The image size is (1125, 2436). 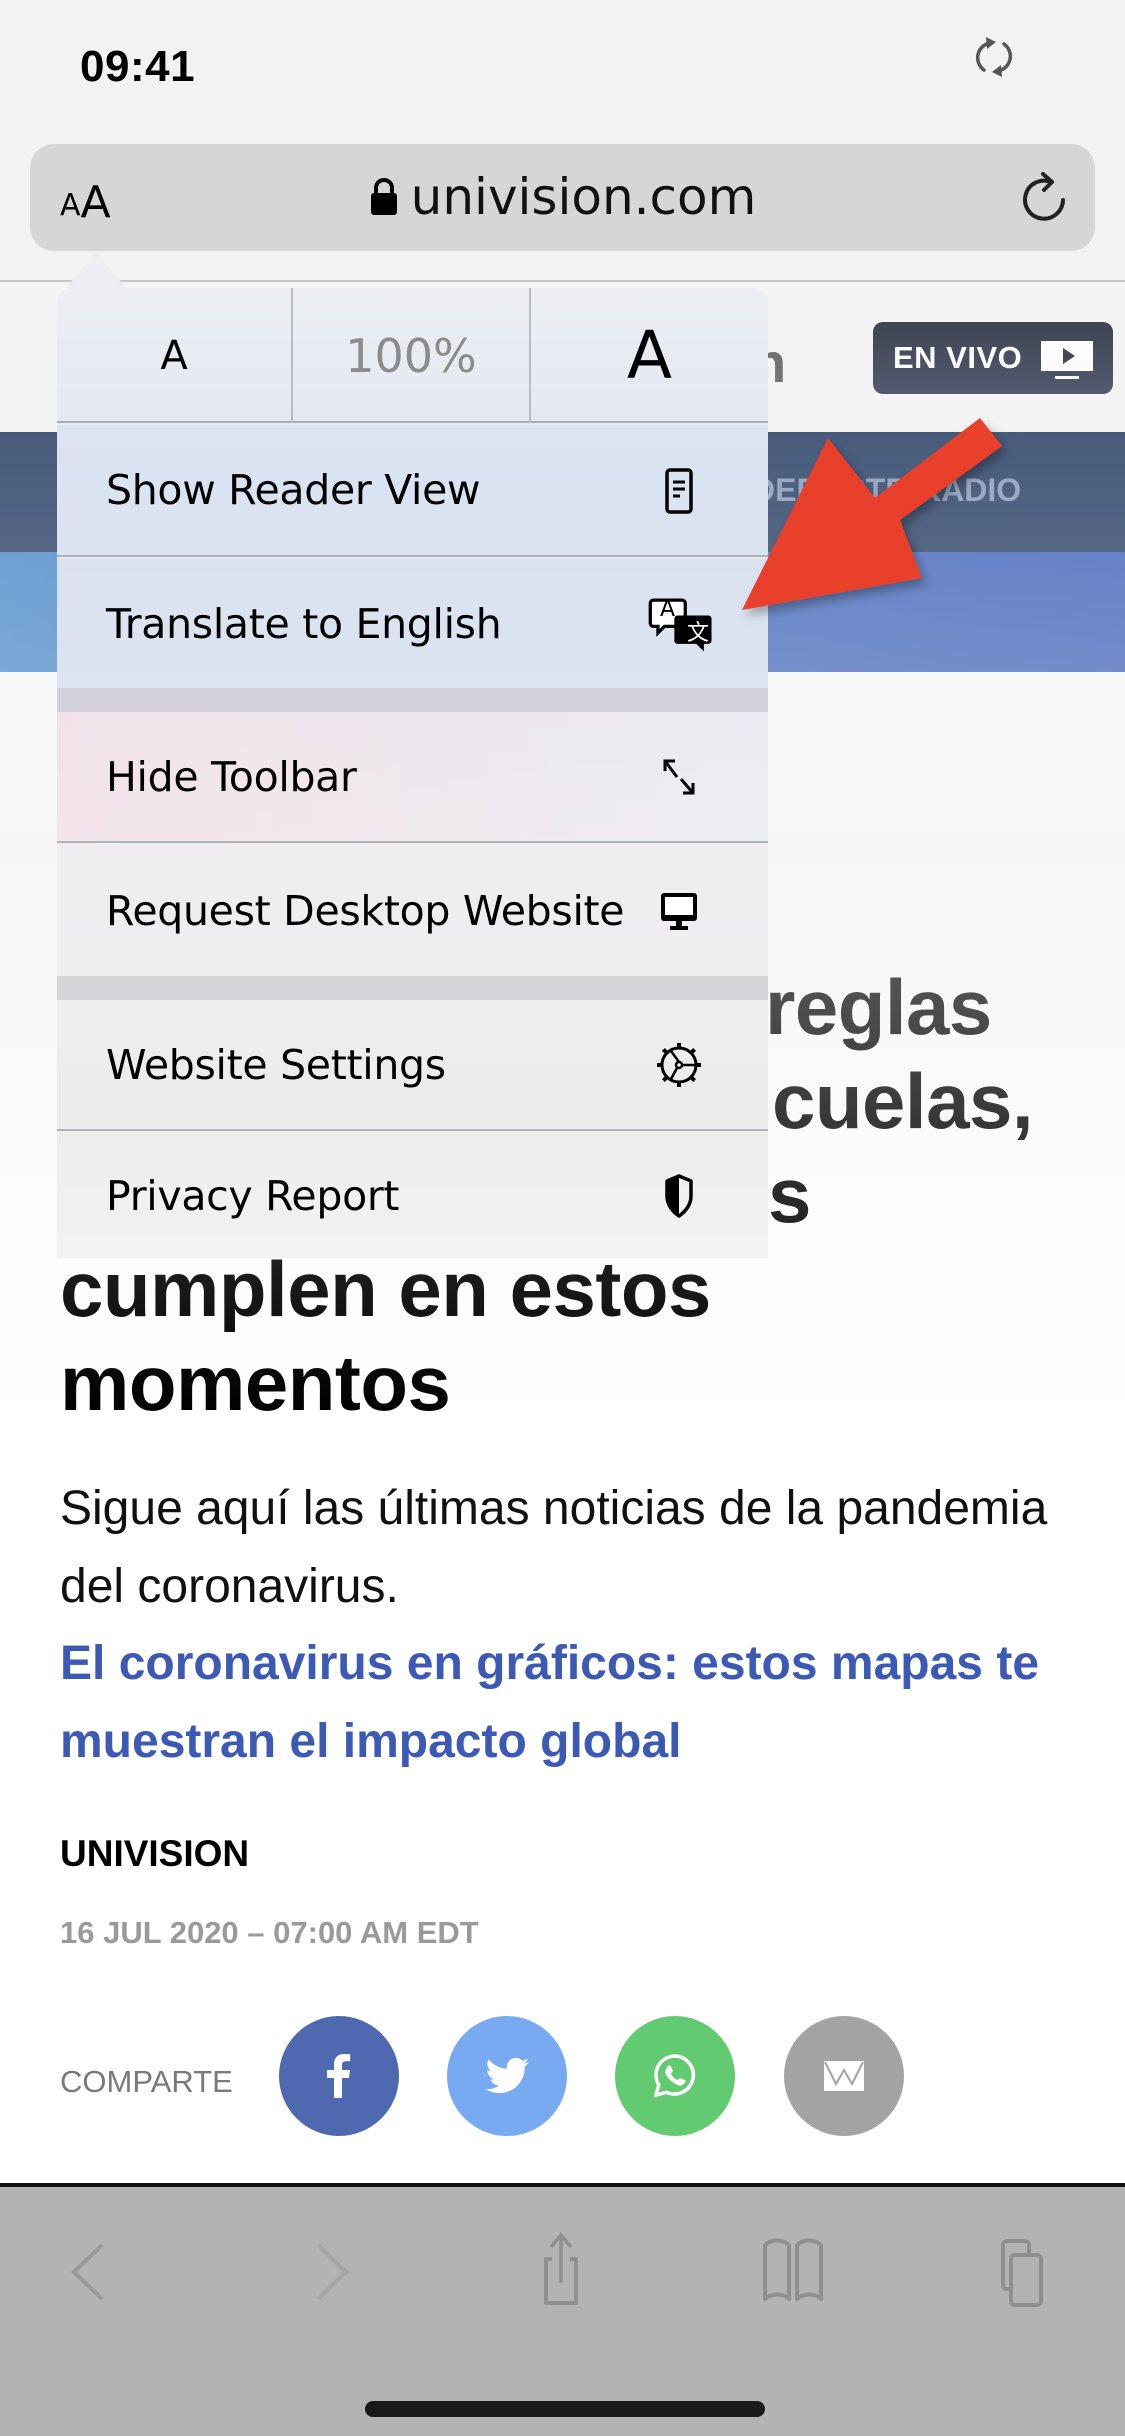 I want to click on article-author: UNIVISION, so click(x=155, y=1853).